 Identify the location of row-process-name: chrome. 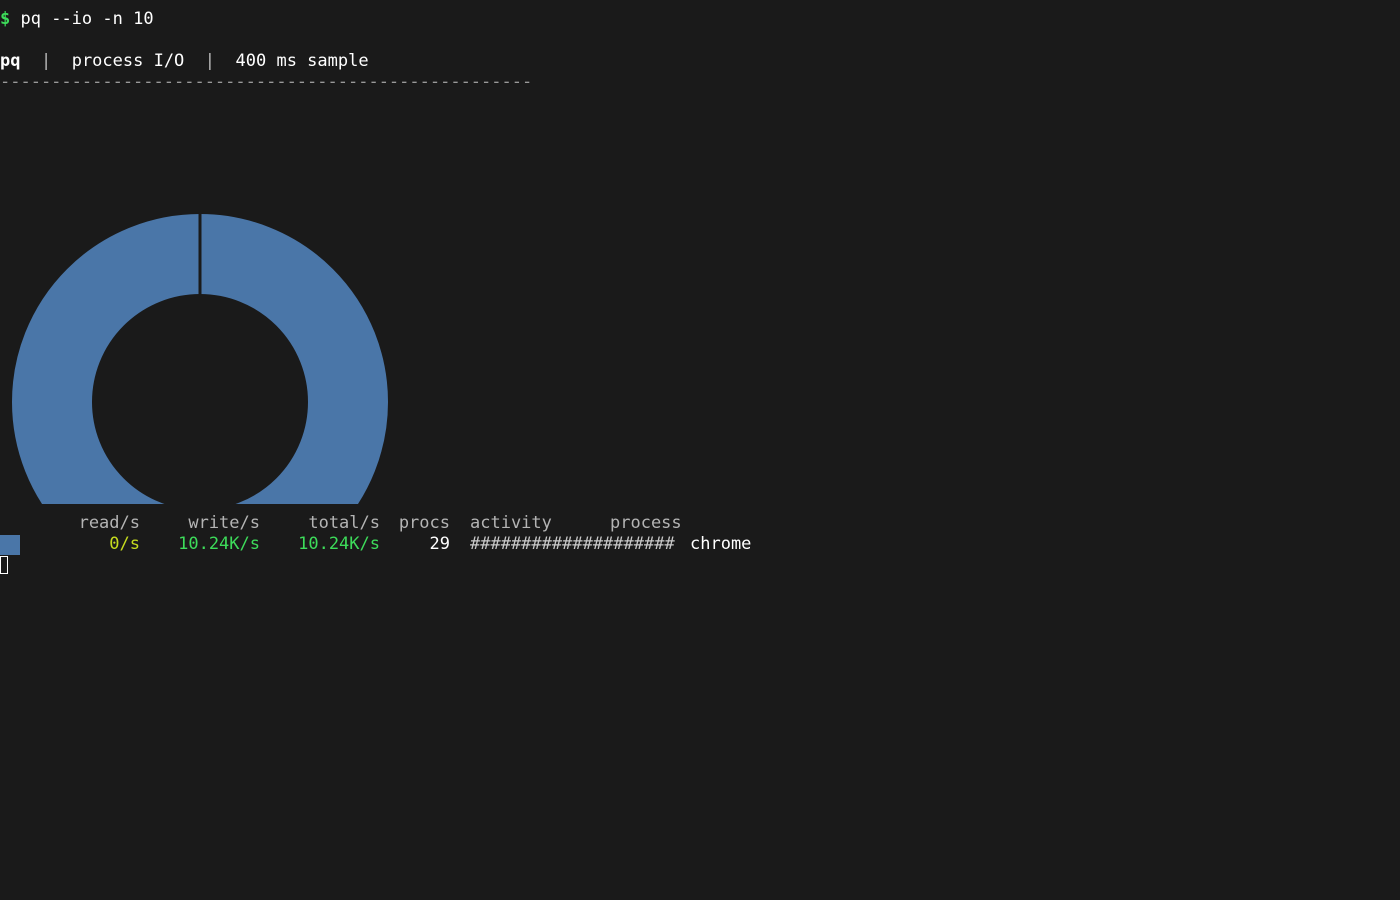
(721, 544).